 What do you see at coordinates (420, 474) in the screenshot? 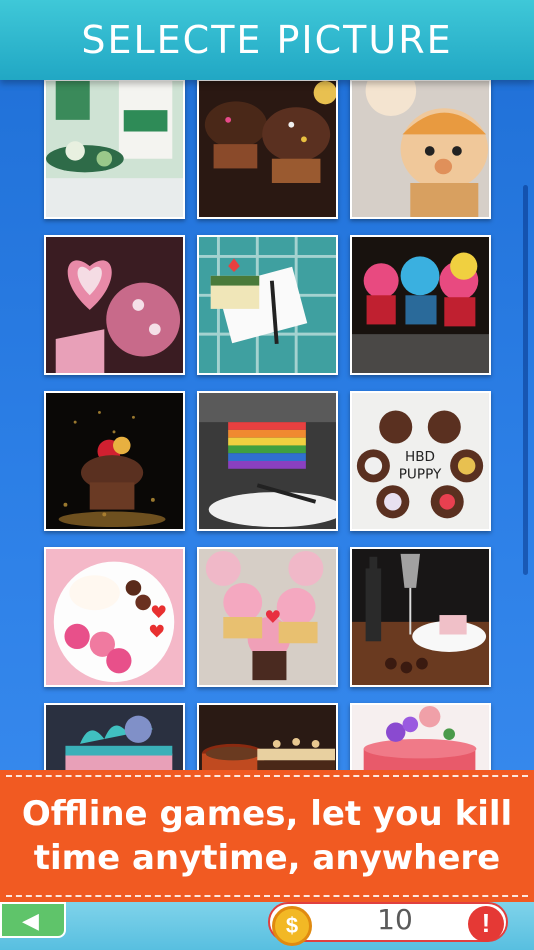
I see `puppy-text: PUPPY` at bounding box center [420, 474].